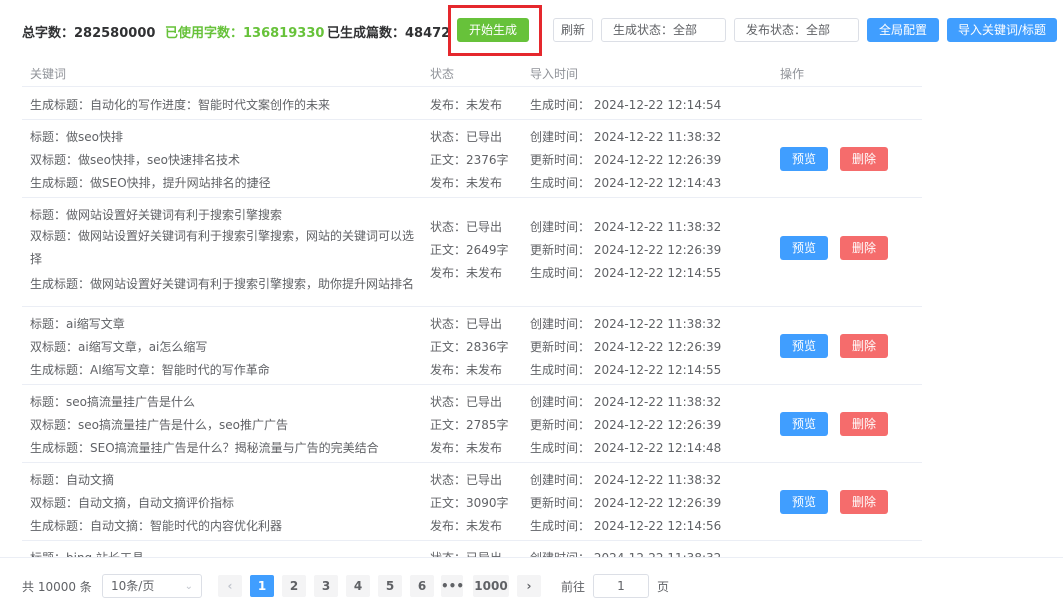  What do you see at coordinates (133, 586) in the screenshot?
I see `page-size-value: 10条/页` at bounding box center [133, 586].